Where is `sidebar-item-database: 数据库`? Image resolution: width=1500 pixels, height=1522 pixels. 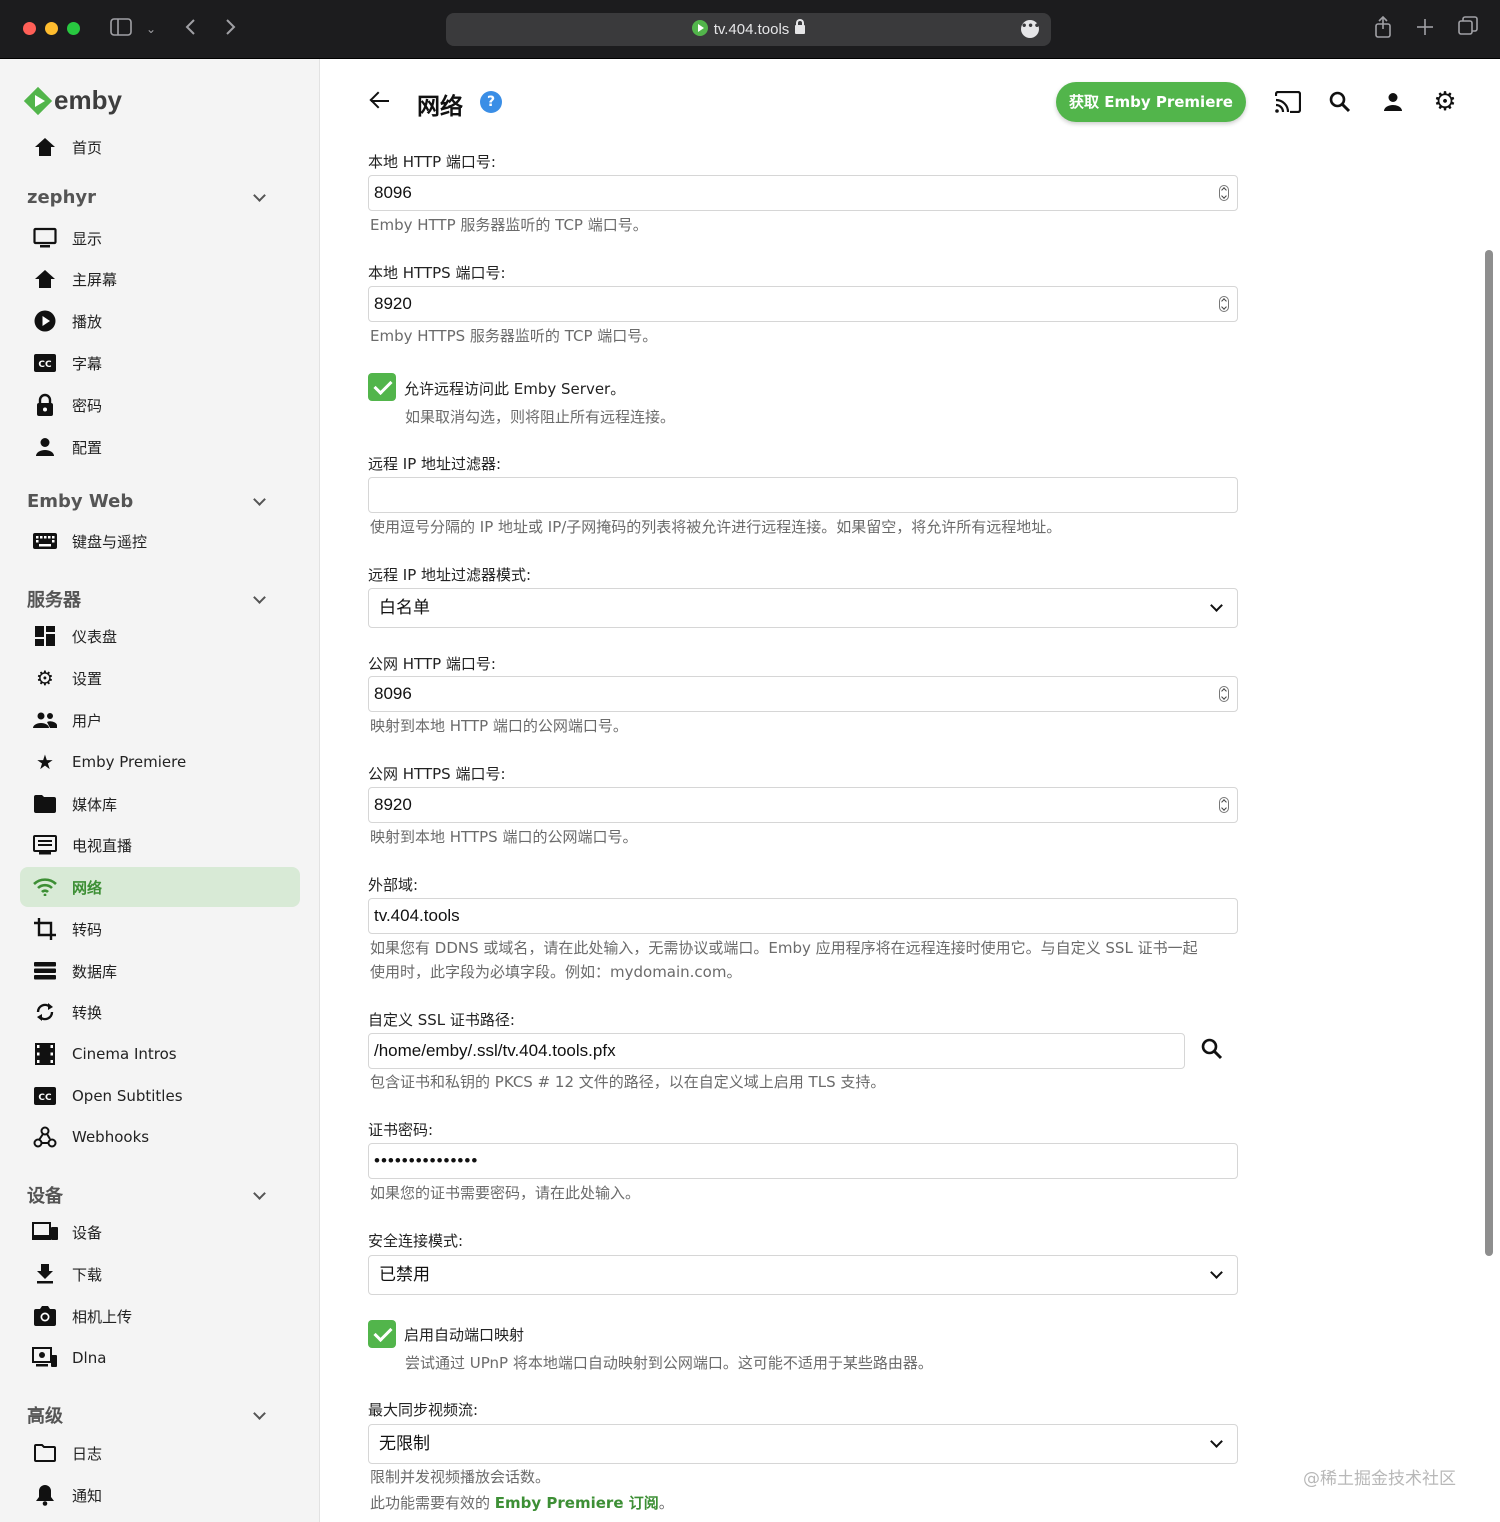
sidebar-item-database: 数据库 is located at coordinates (160, 971).